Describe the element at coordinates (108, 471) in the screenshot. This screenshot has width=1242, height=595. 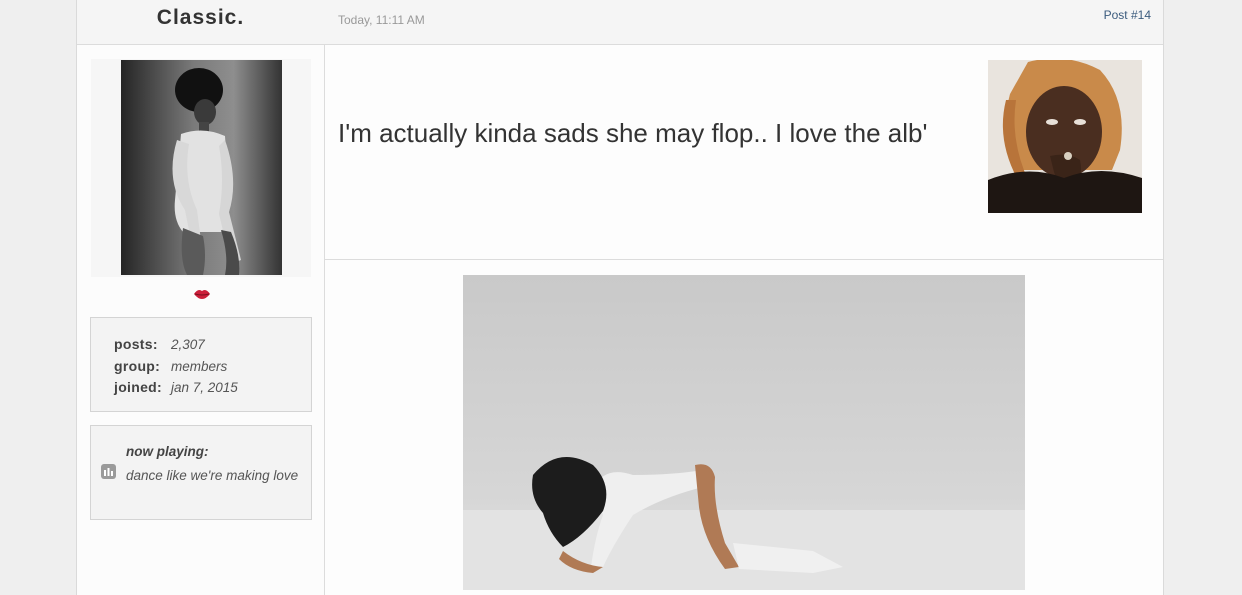
I see `music-icon` at that location.